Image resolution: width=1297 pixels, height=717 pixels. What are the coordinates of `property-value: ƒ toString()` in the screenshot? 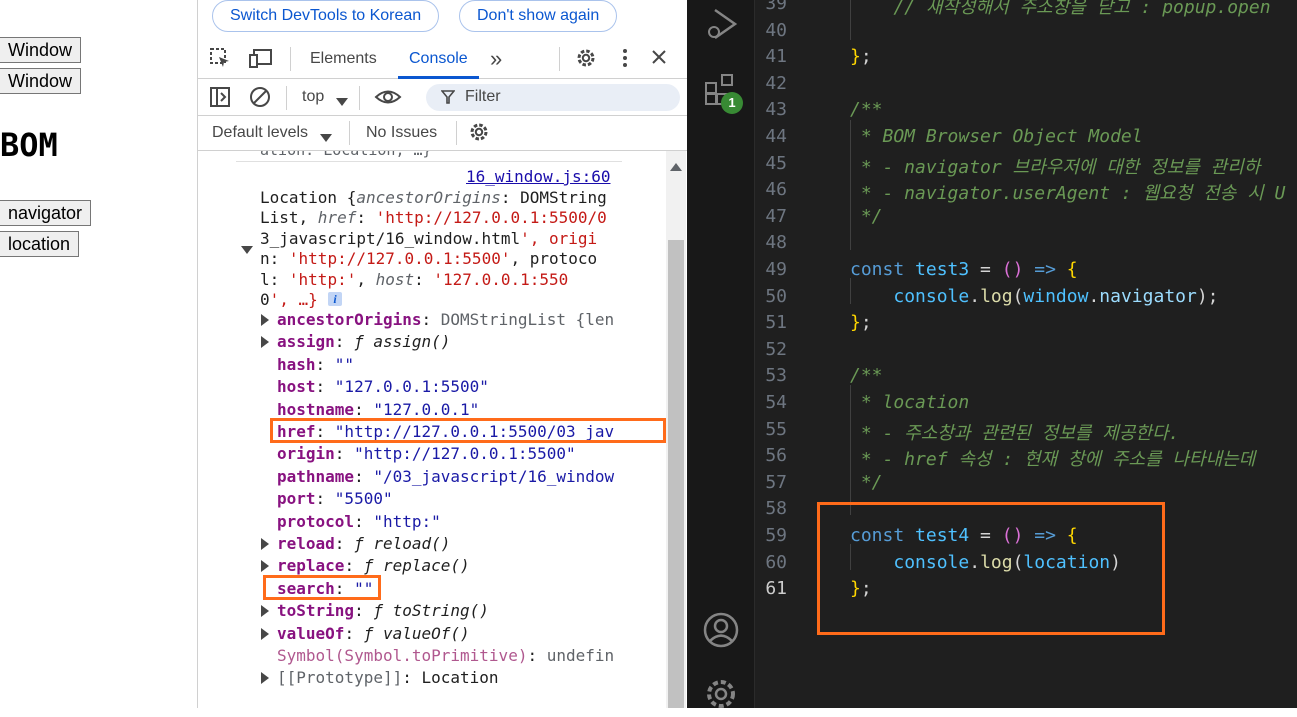 It's located at (431, 611).